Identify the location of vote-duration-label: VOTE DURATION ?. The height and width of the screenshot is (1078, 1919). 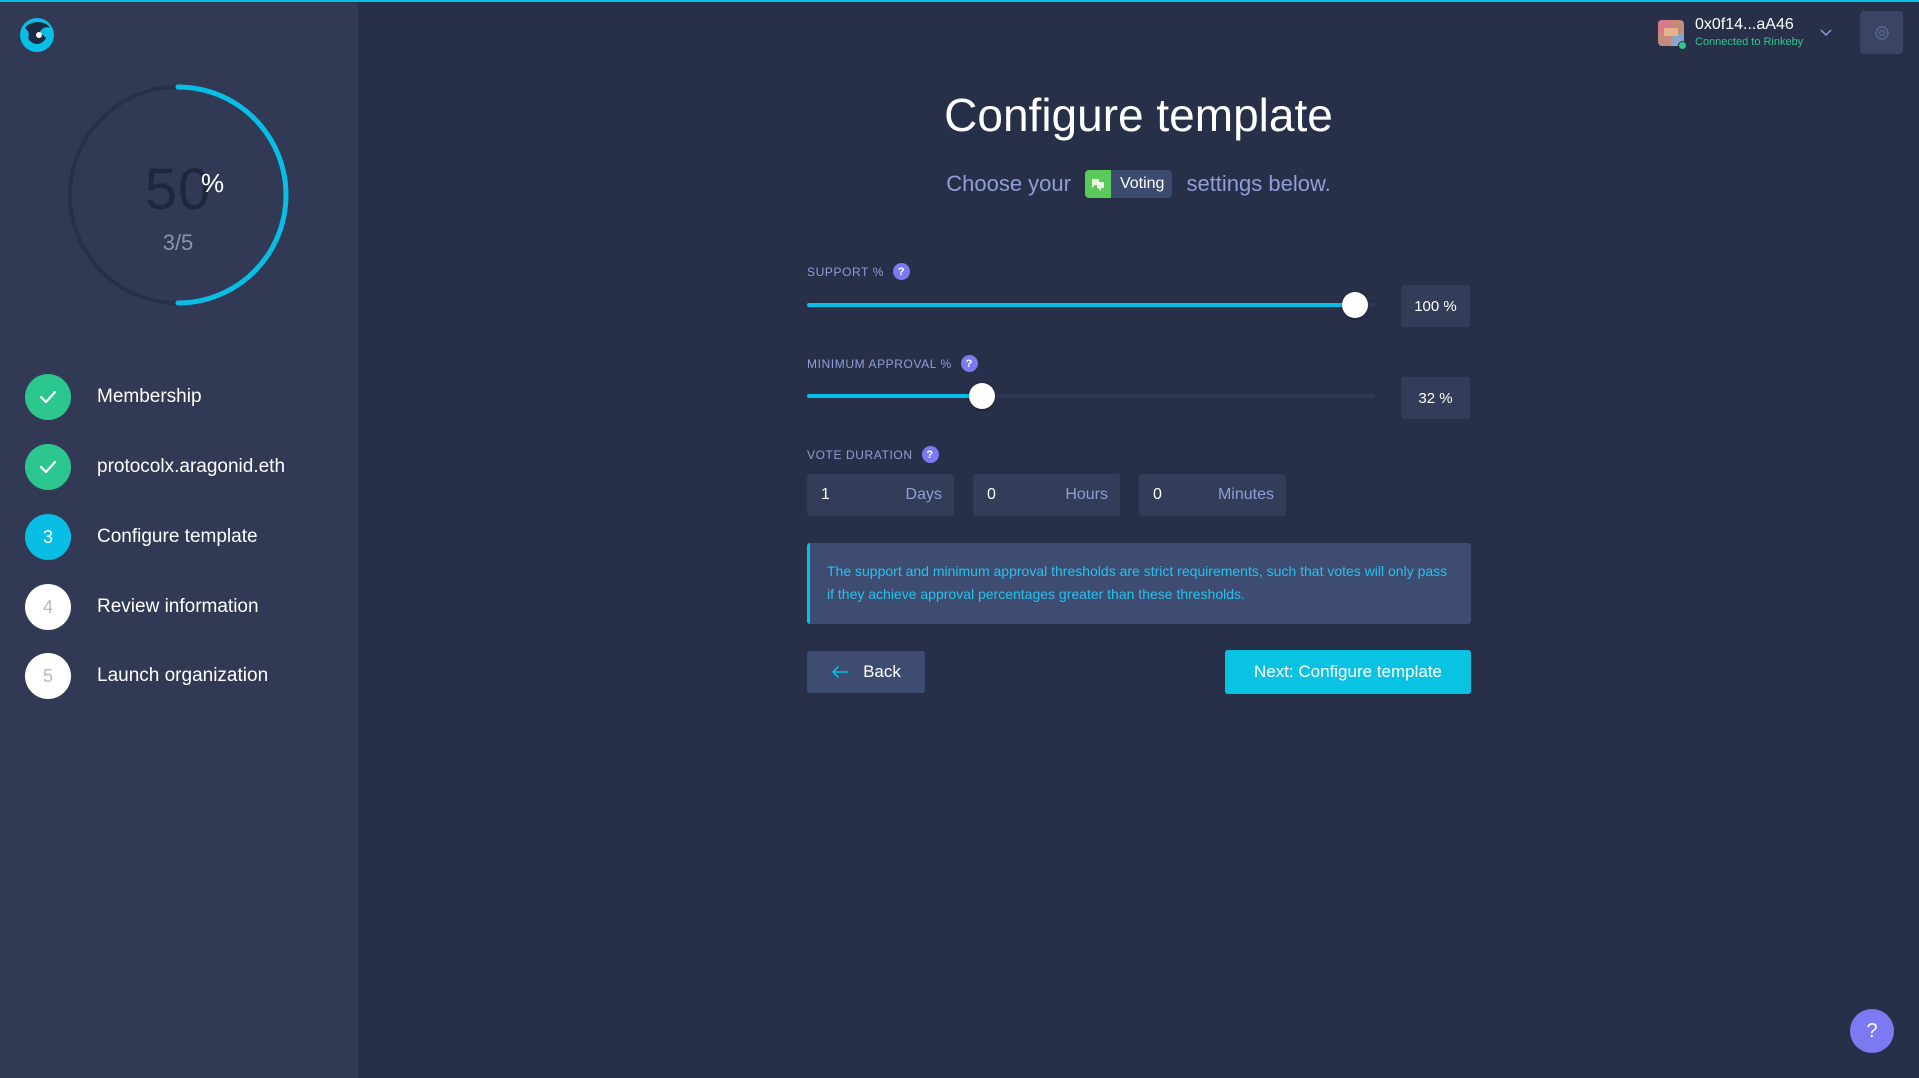
(873, 454).